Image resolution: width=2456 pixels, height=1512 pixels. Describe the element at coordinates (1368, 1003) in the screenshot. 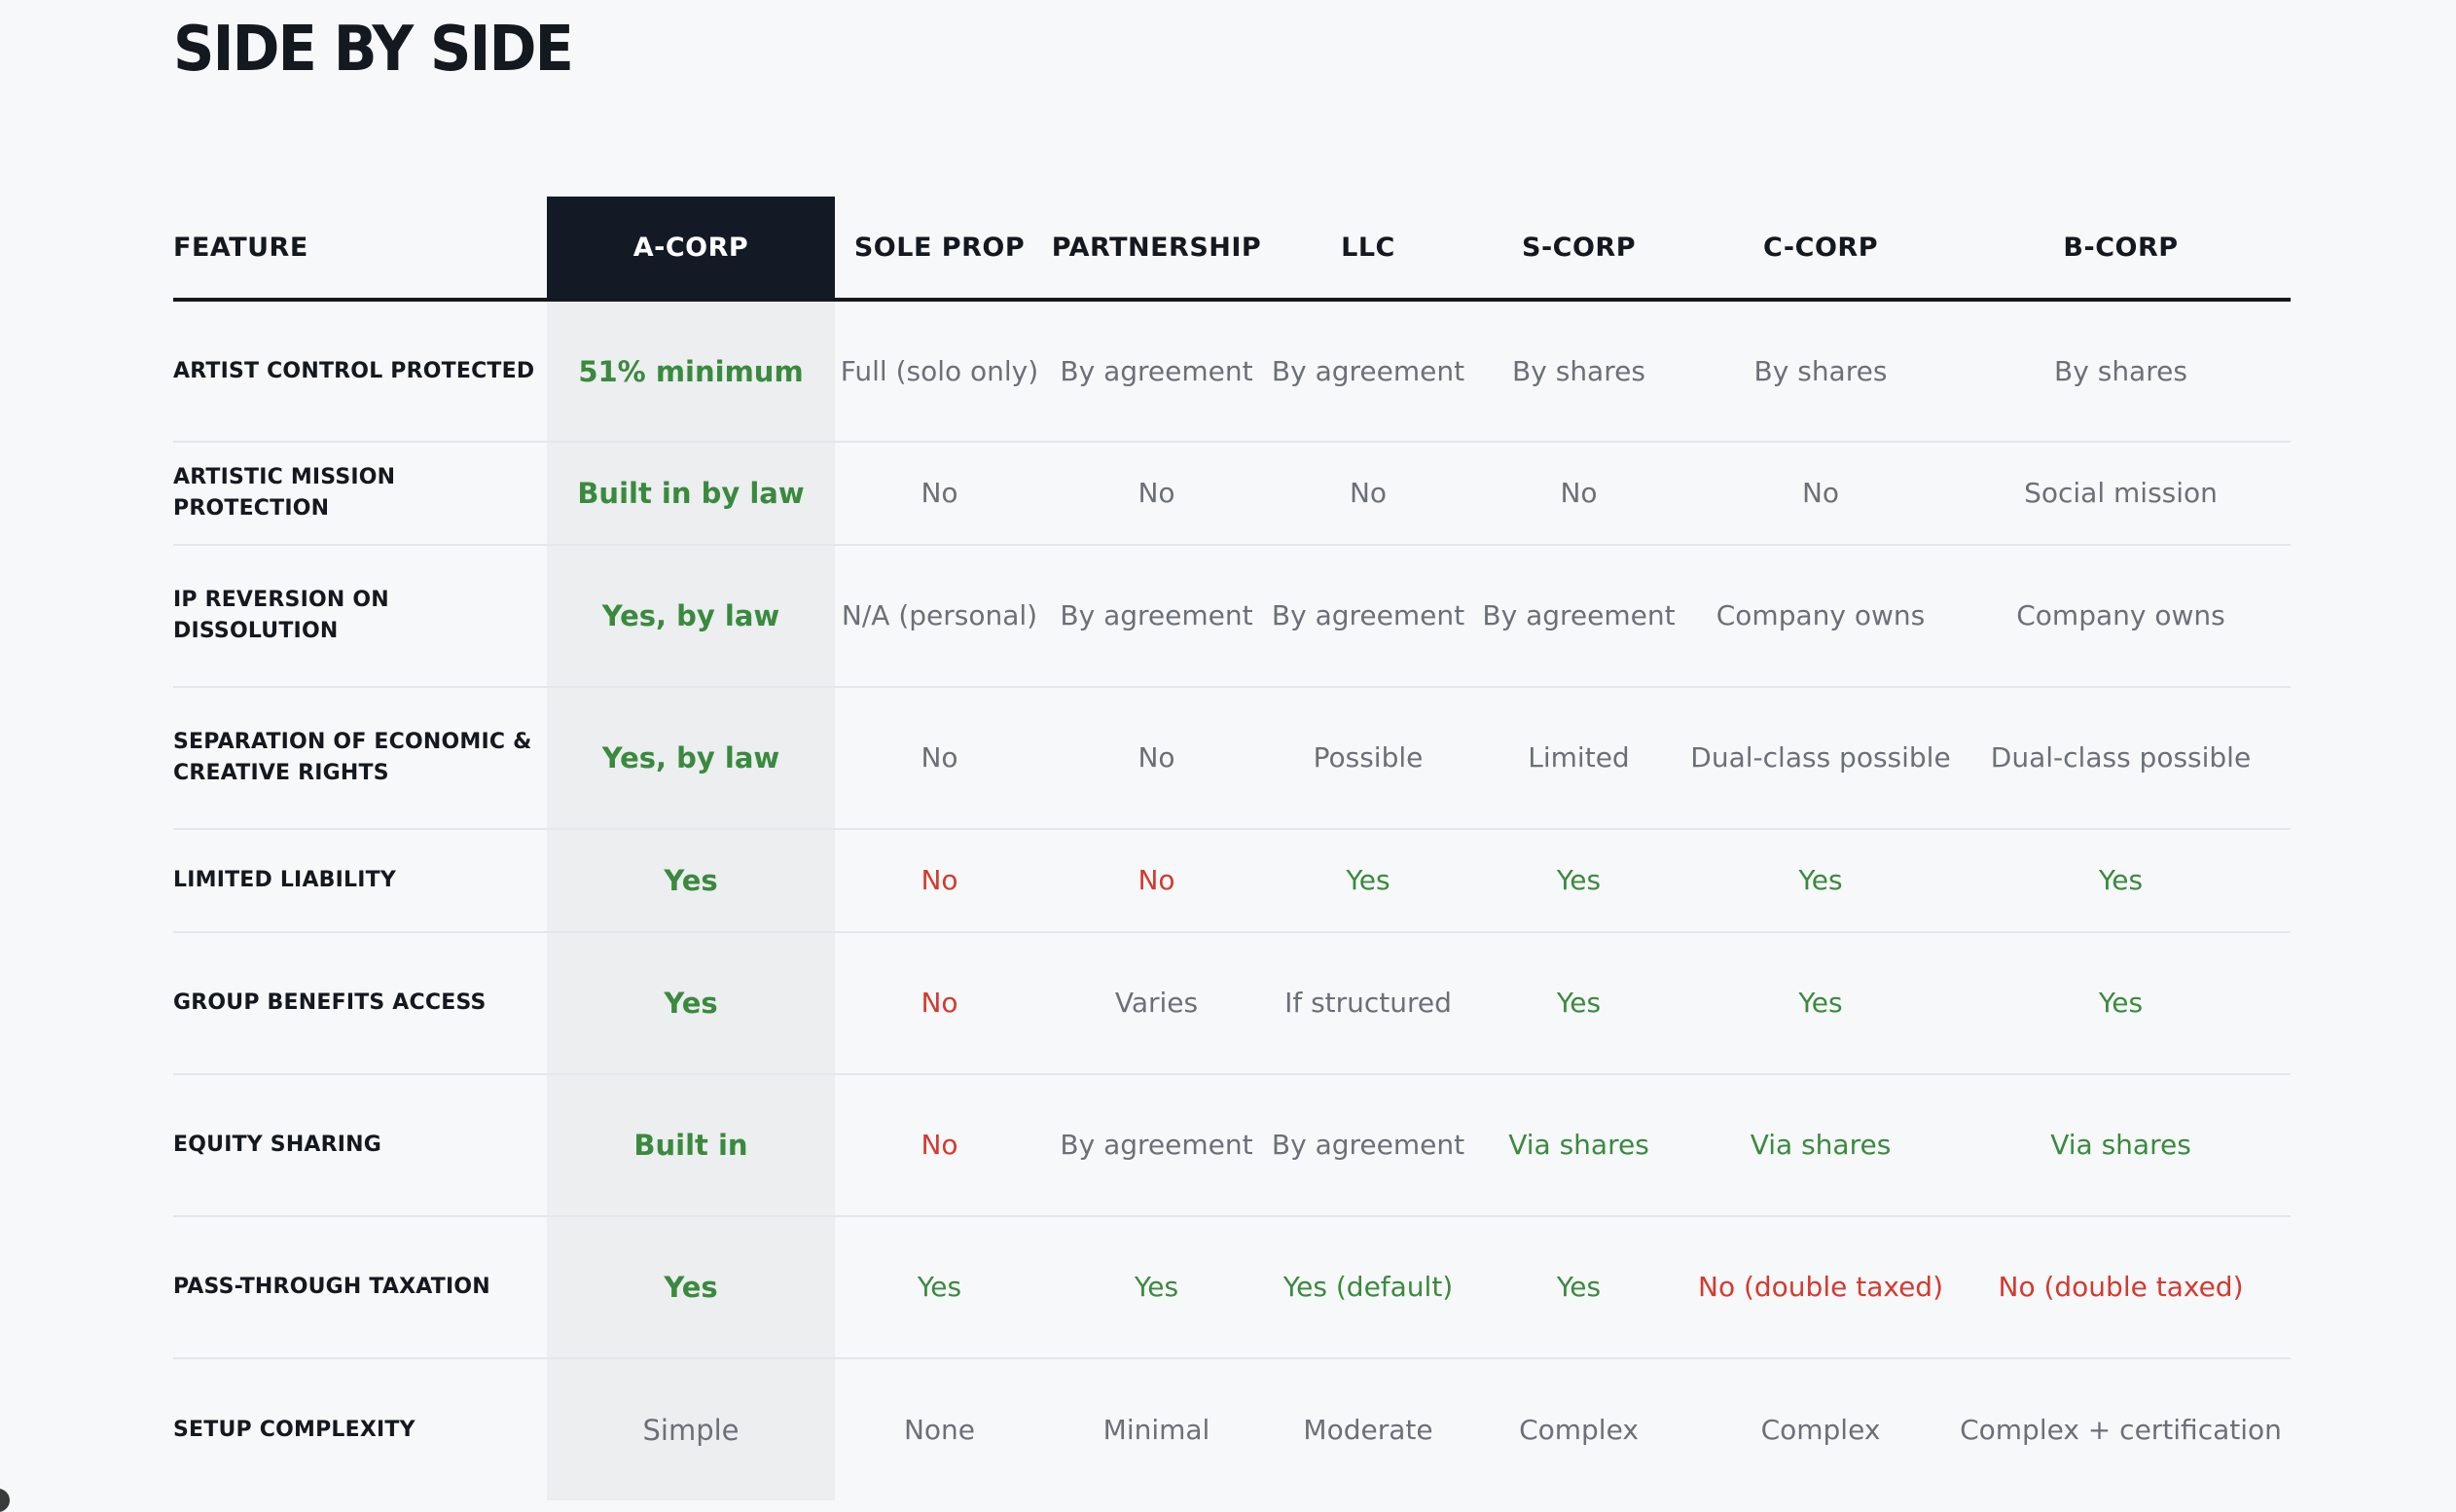

I see `cell-llc: If structured` at that location.